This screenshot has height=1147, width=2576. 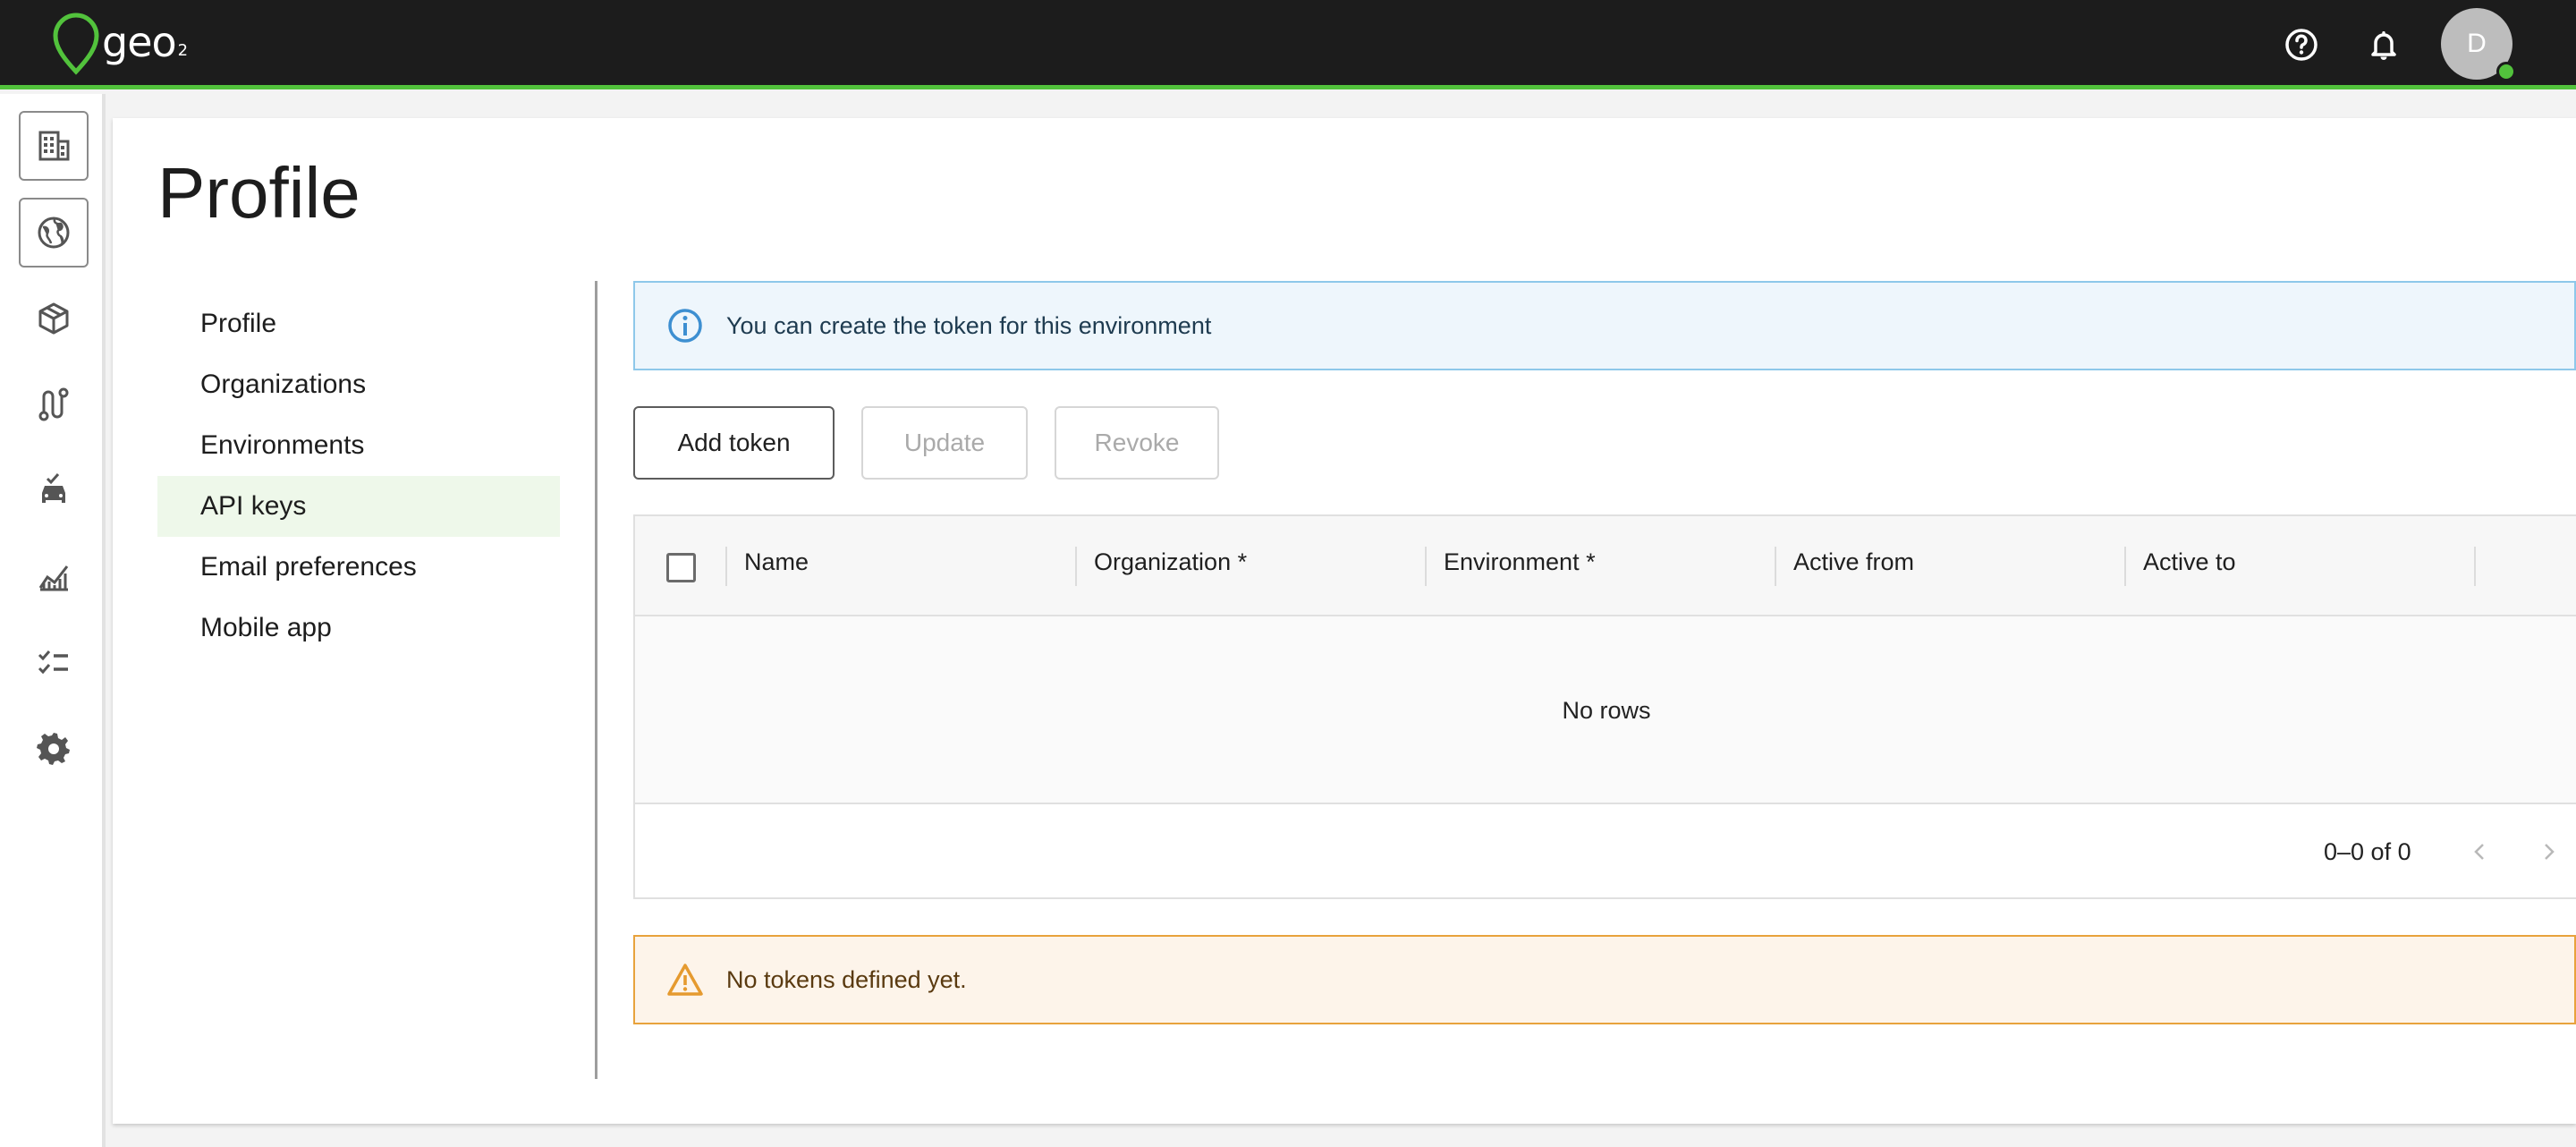 I want to click on route-icon, so click(x=54, y=404).